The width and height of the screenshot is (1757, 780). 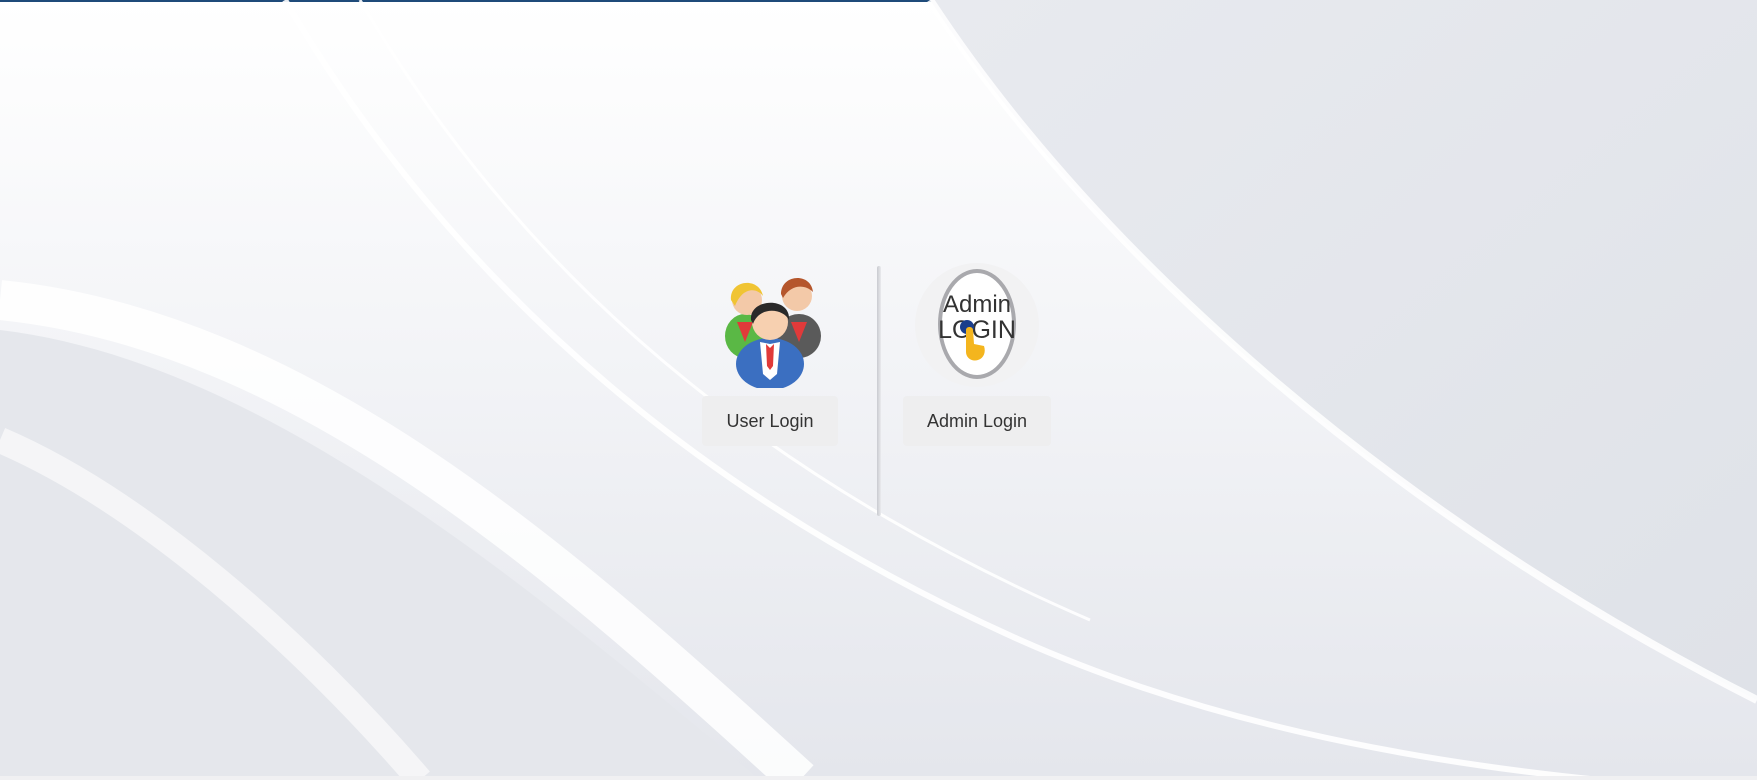 I want to click on vertical-divider, so click(x=879, y=391).